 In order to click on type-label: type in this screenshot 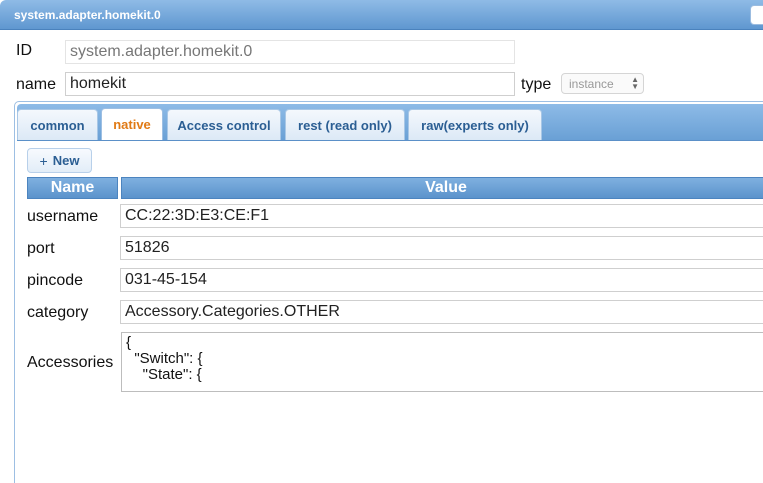, I will do `click(536, 84)`.